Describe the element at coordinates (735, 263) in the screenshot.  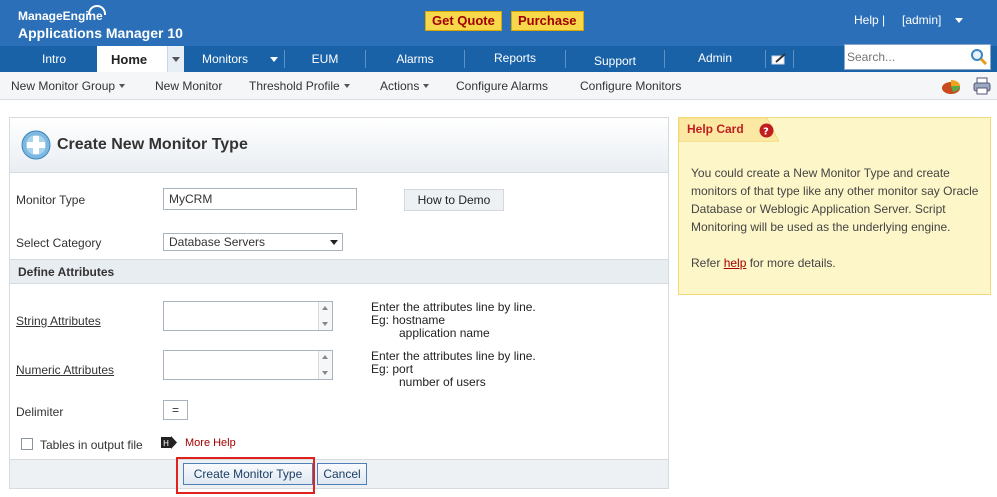
I see `help-link-inline: help` at that location.